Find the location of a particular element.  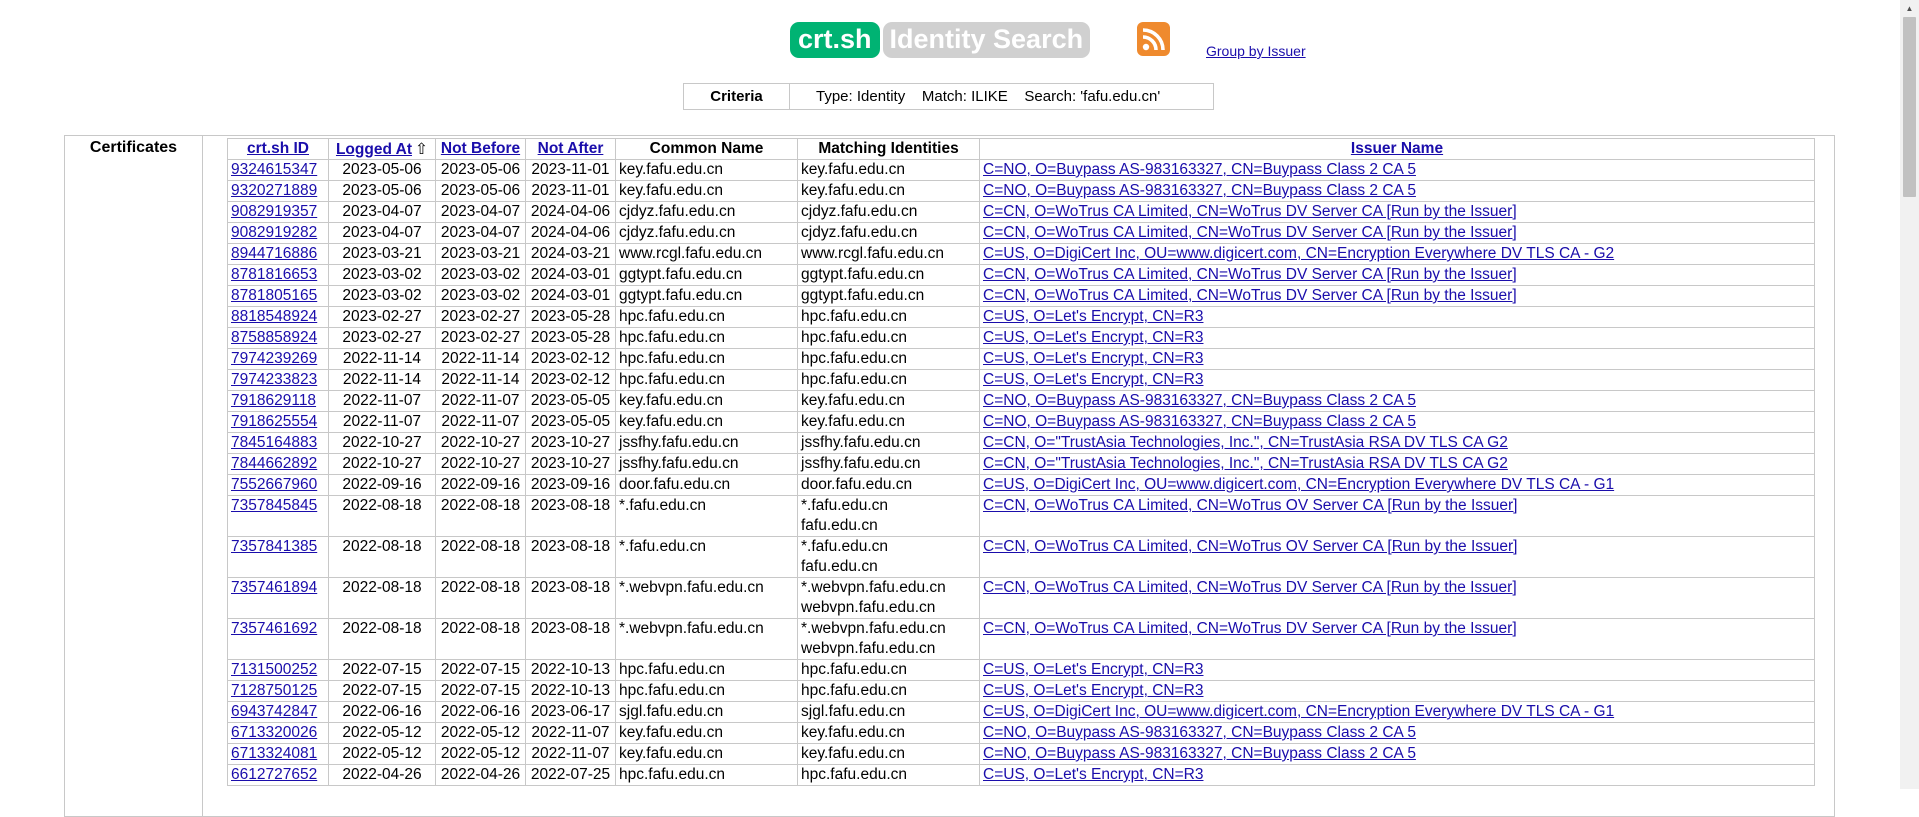

cert-id: 7918625554 is located at coordinates (278, 422).